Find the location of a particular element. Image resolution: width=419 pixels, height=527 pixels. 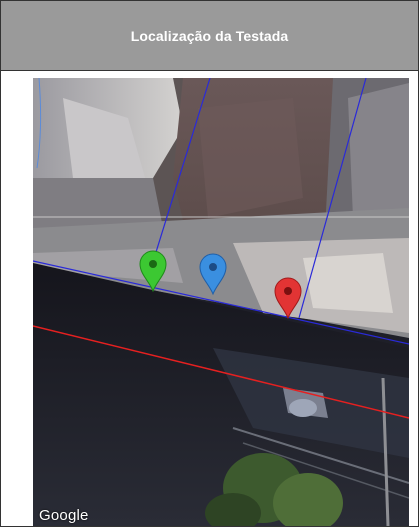

blue-marker-icon is located at coordinates (213, 274).